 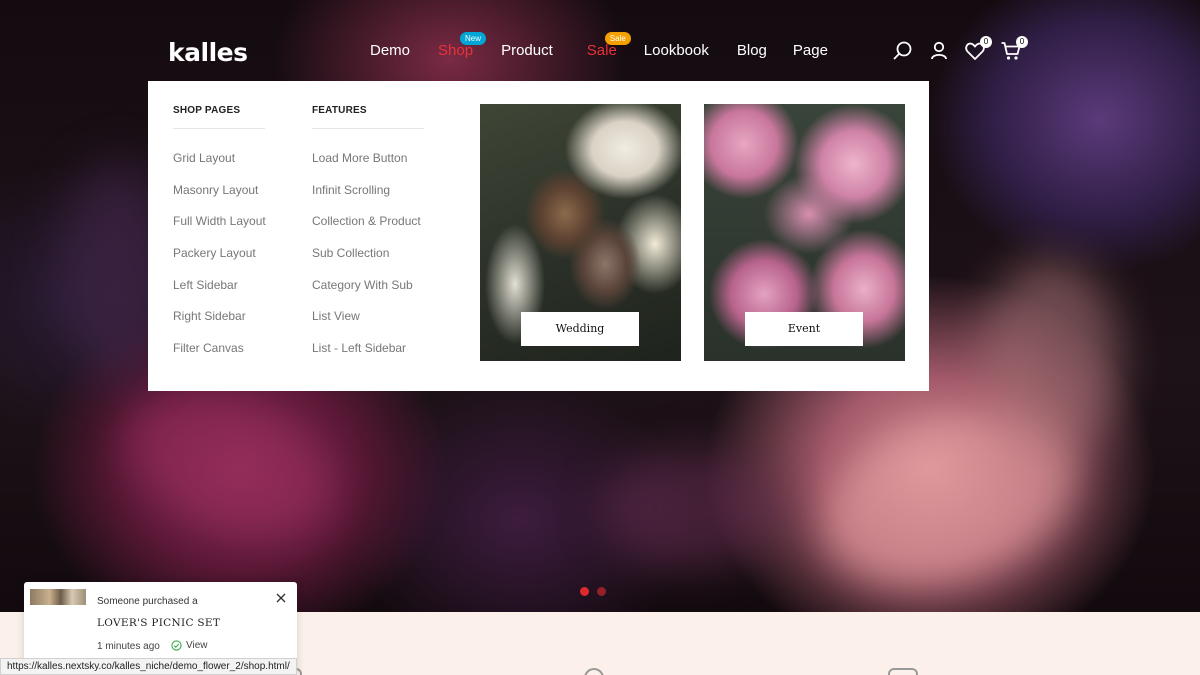 I want to click on menu-link: Packery Layout, so click(x=219, y=262).